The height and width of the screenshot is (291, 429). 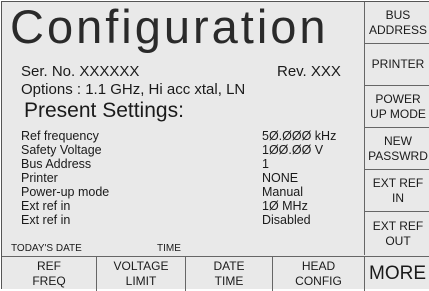 What do you see at coordinates (191, 136) in the screenshot?
I see `setting-row-ref-frequency: Ref frequency 5Ø.ØØØ kHz` at bounding box center [191, 136].